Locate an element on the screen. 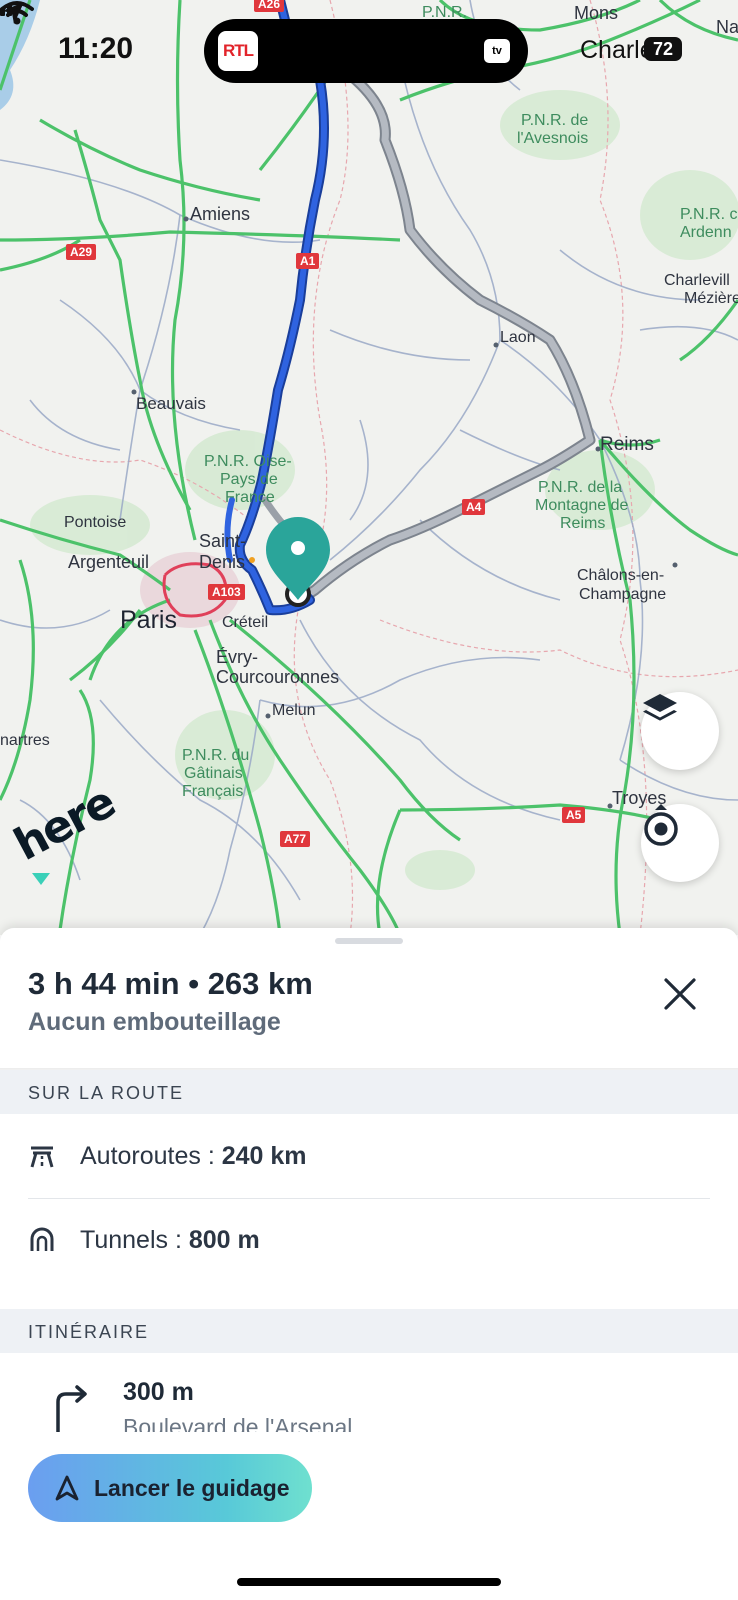  park-label-oise-3: France is located at coordinates (250, 497).